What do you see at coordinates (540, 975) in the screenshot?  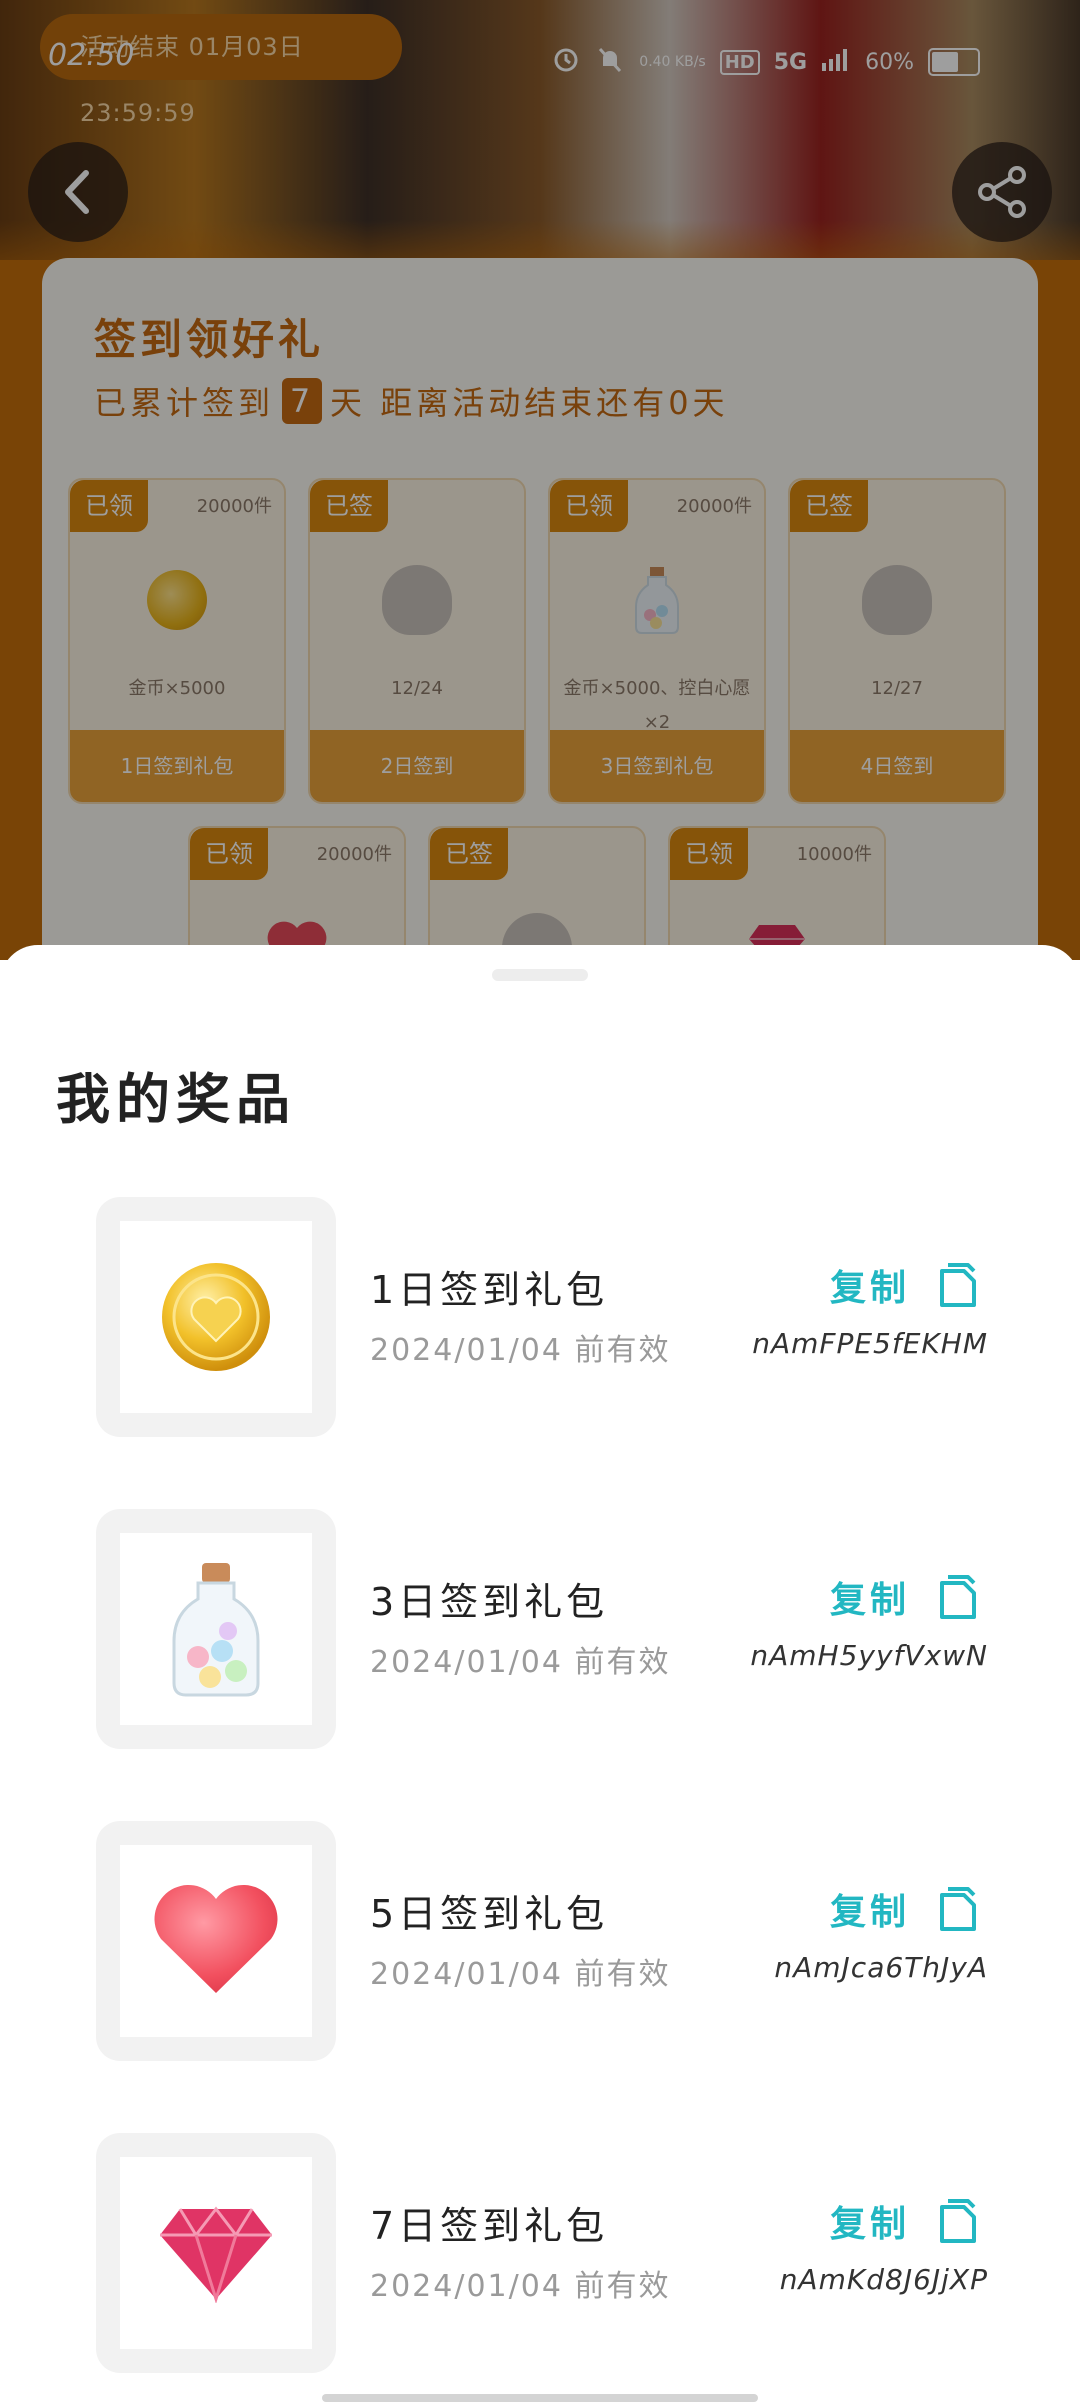 I see `sheet-drag-handle` at bounding box center [540, 975].